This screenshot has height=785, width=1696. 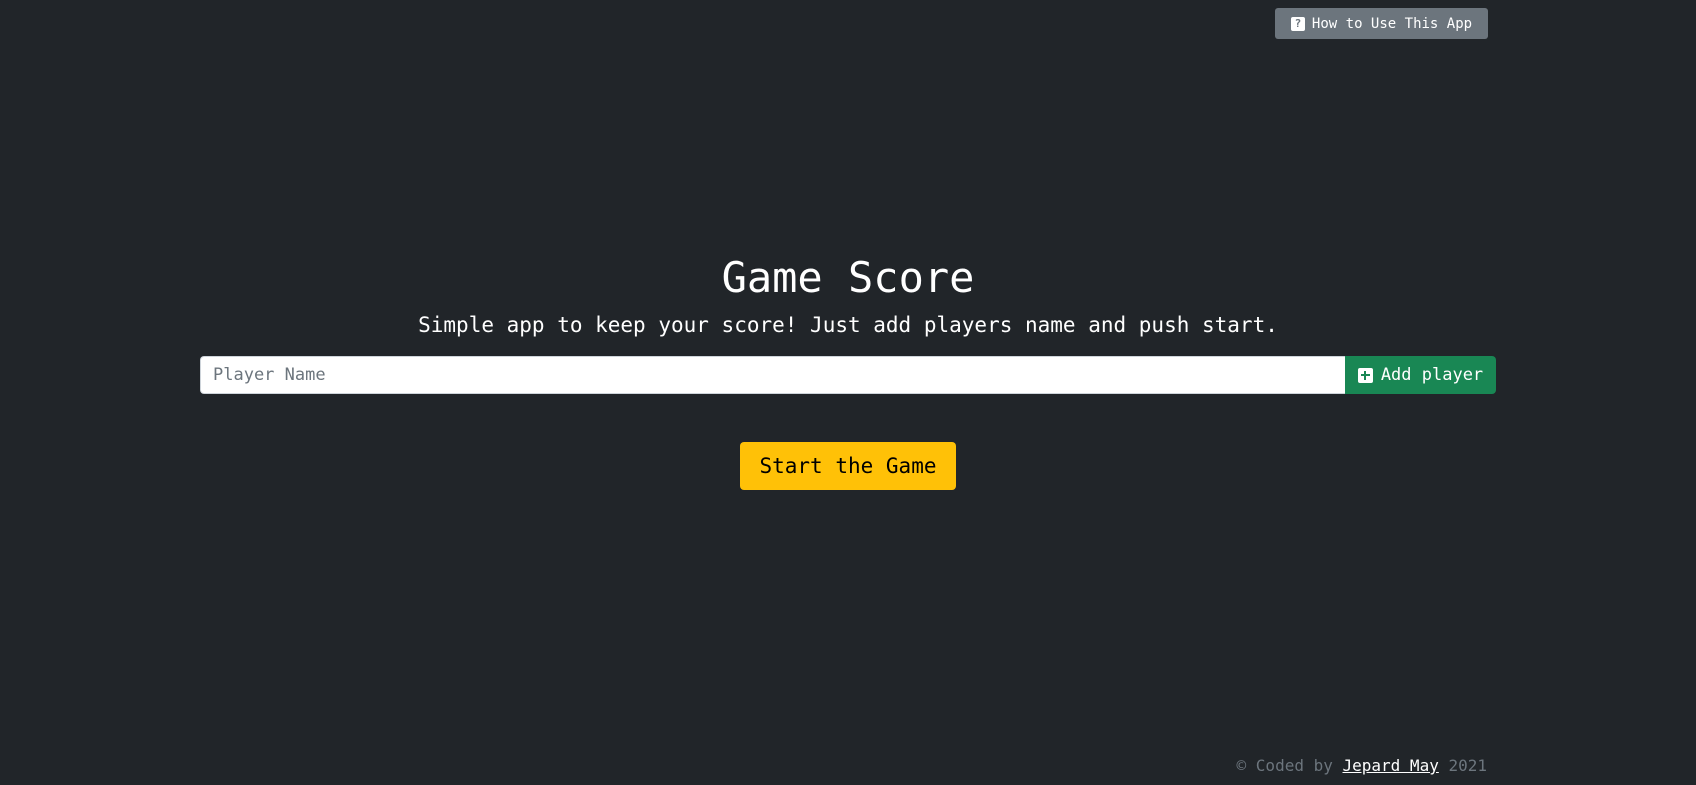 I want to click on add-player-label: Add player, so click(x=1432, y=375).